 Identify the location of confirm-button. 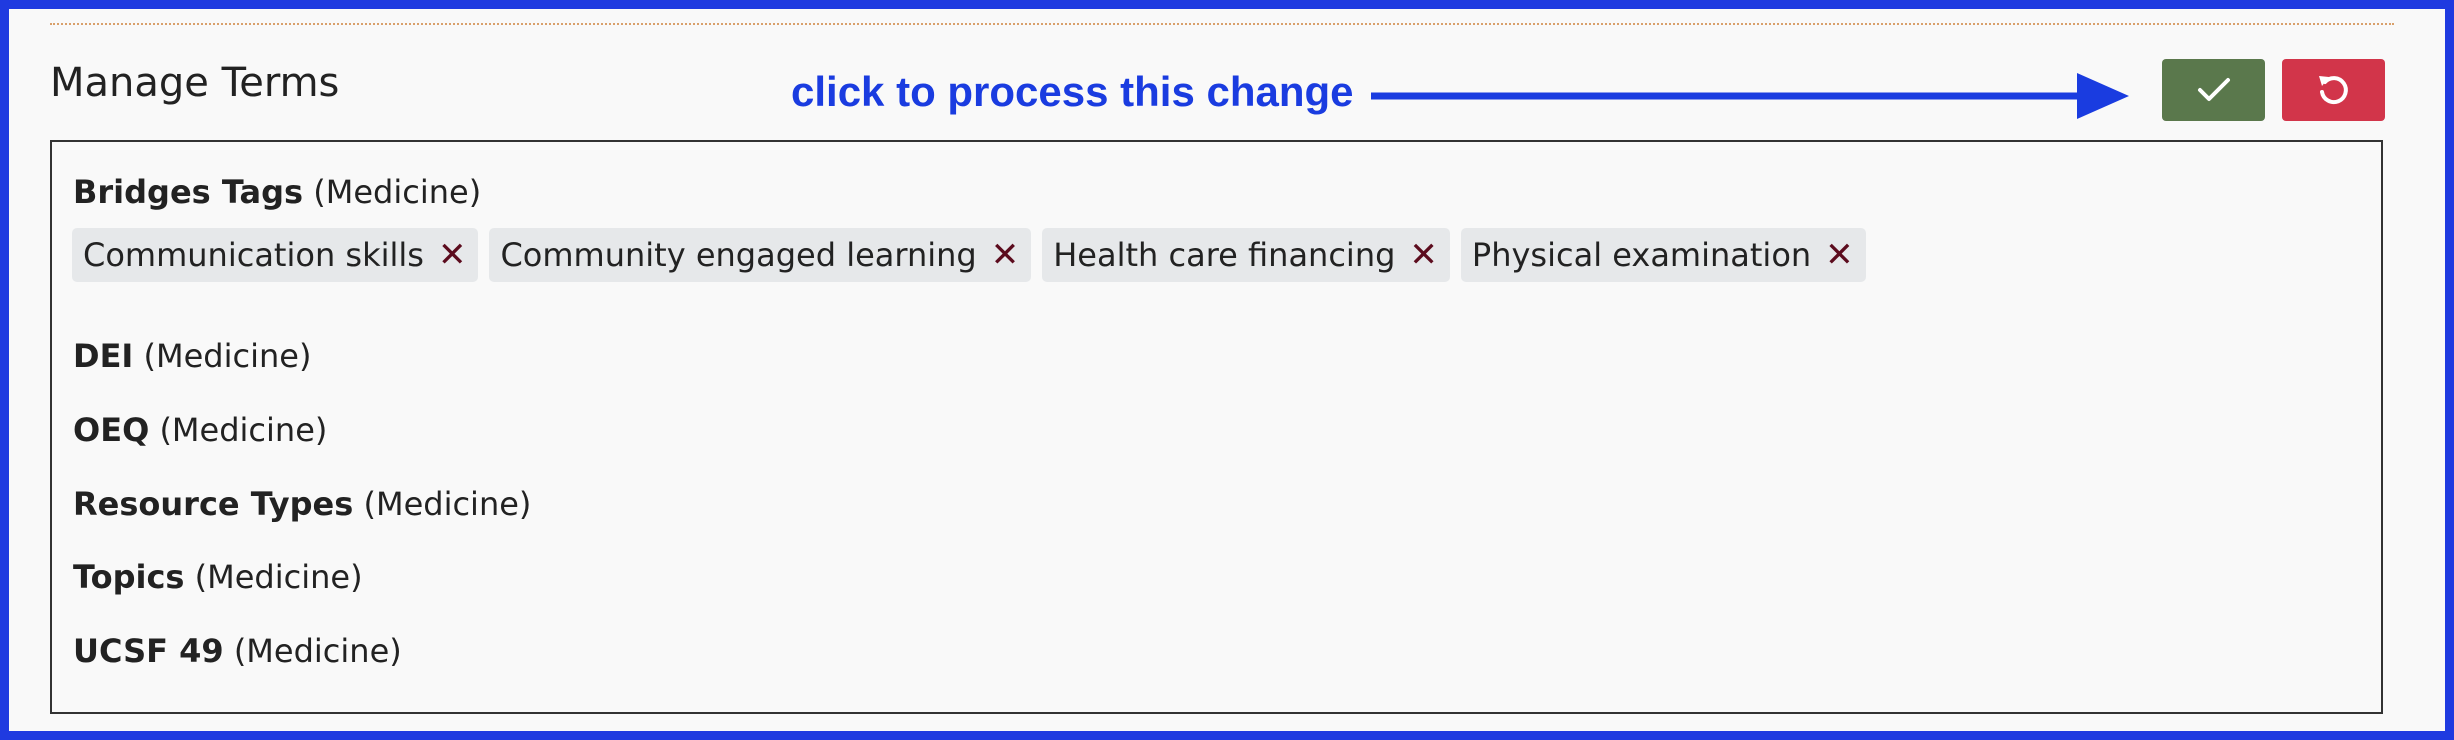
(2213, 90).